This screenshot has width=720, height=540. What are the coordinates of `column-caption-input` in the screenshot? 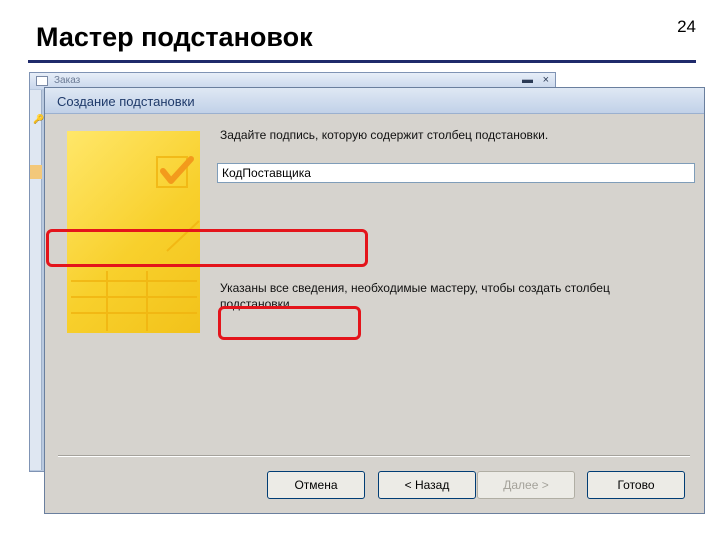 It's located at (456, 173).